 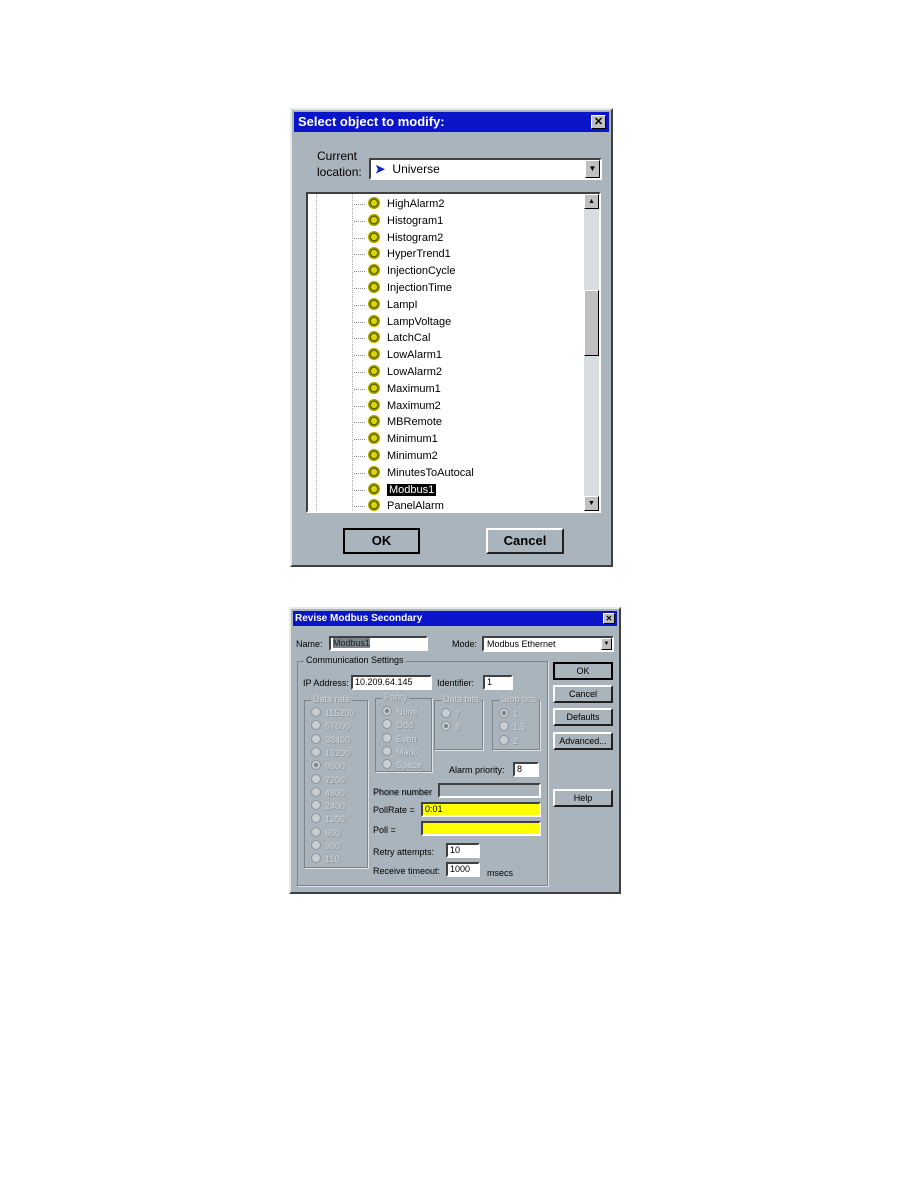 I want to click on list-item: Modbus1, so click(x=395, y=490).